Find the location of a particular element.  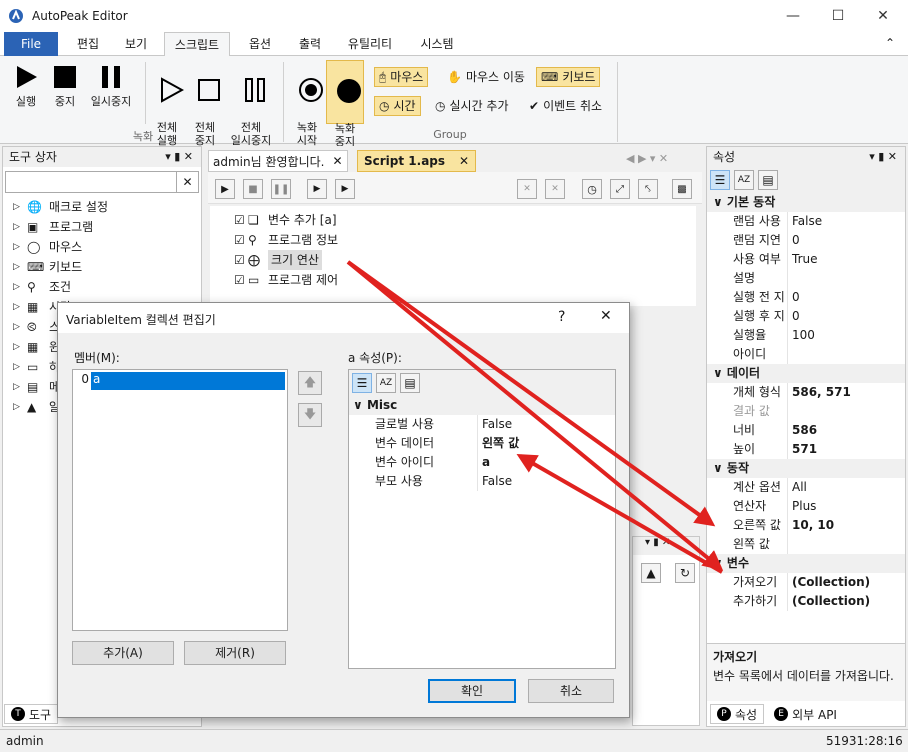

dialog-prop-row: 글로벌 사용 False is located at coordinates (482, 424).